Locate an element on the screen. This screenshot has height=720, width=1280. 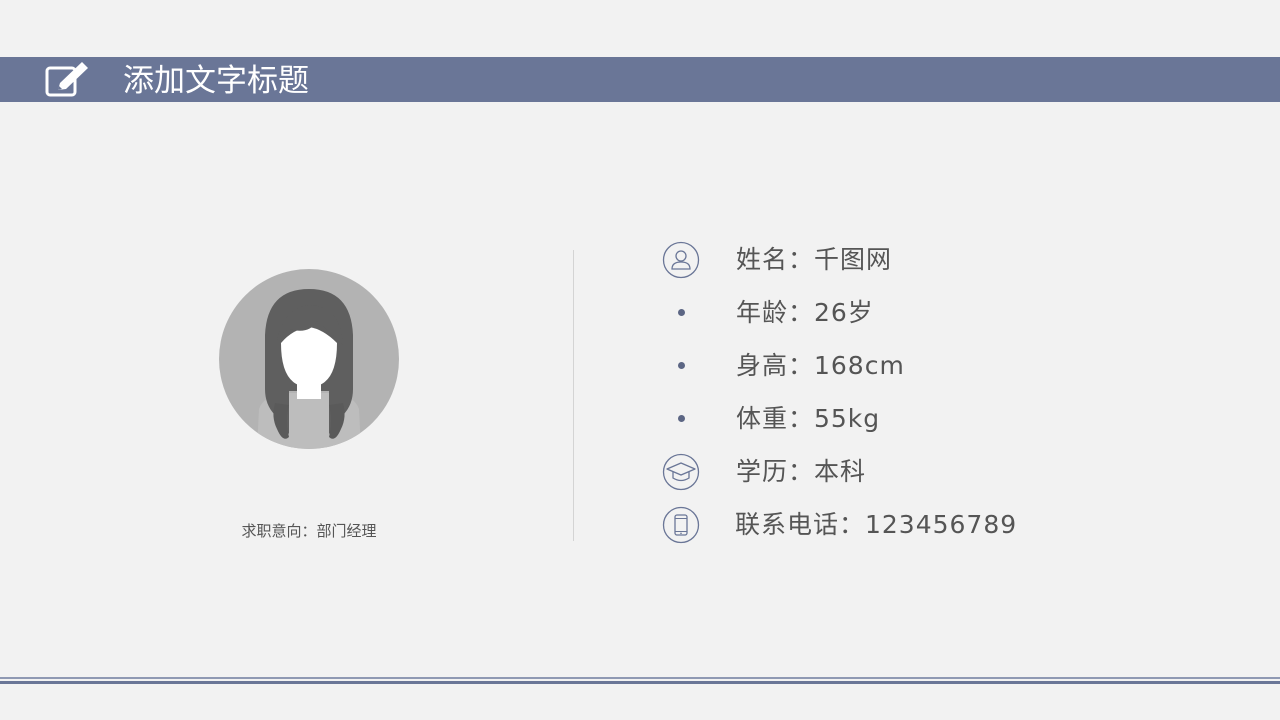
info-row-name: 姓名：千图网 is located at coordinates (962, 260).